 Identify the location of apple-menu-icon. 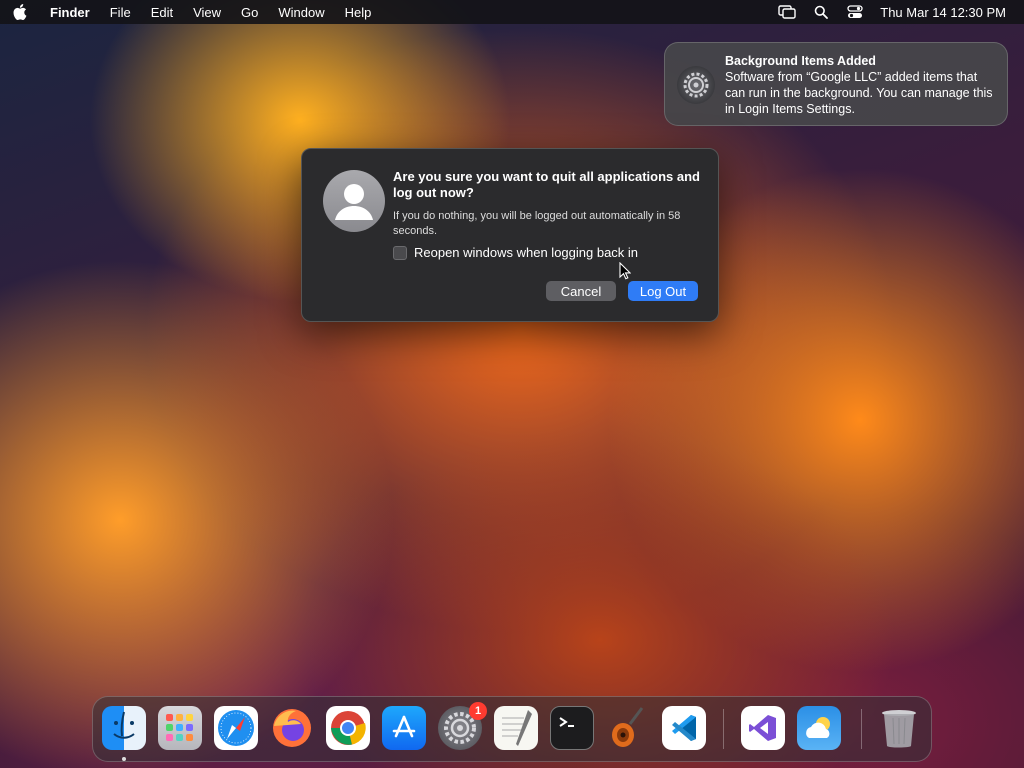
(20, 12).